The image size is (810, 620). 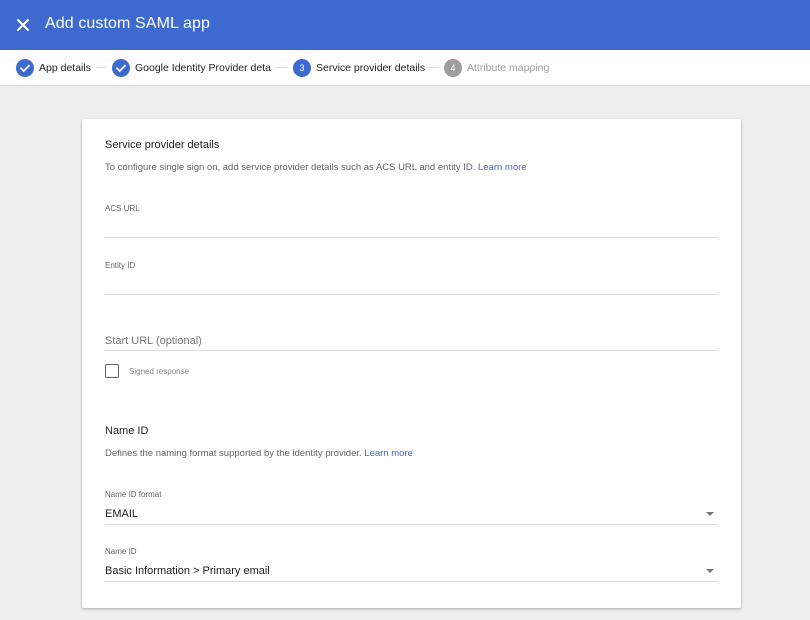 I want to click on section-title: Service provider details, so click(x=162, y=145).